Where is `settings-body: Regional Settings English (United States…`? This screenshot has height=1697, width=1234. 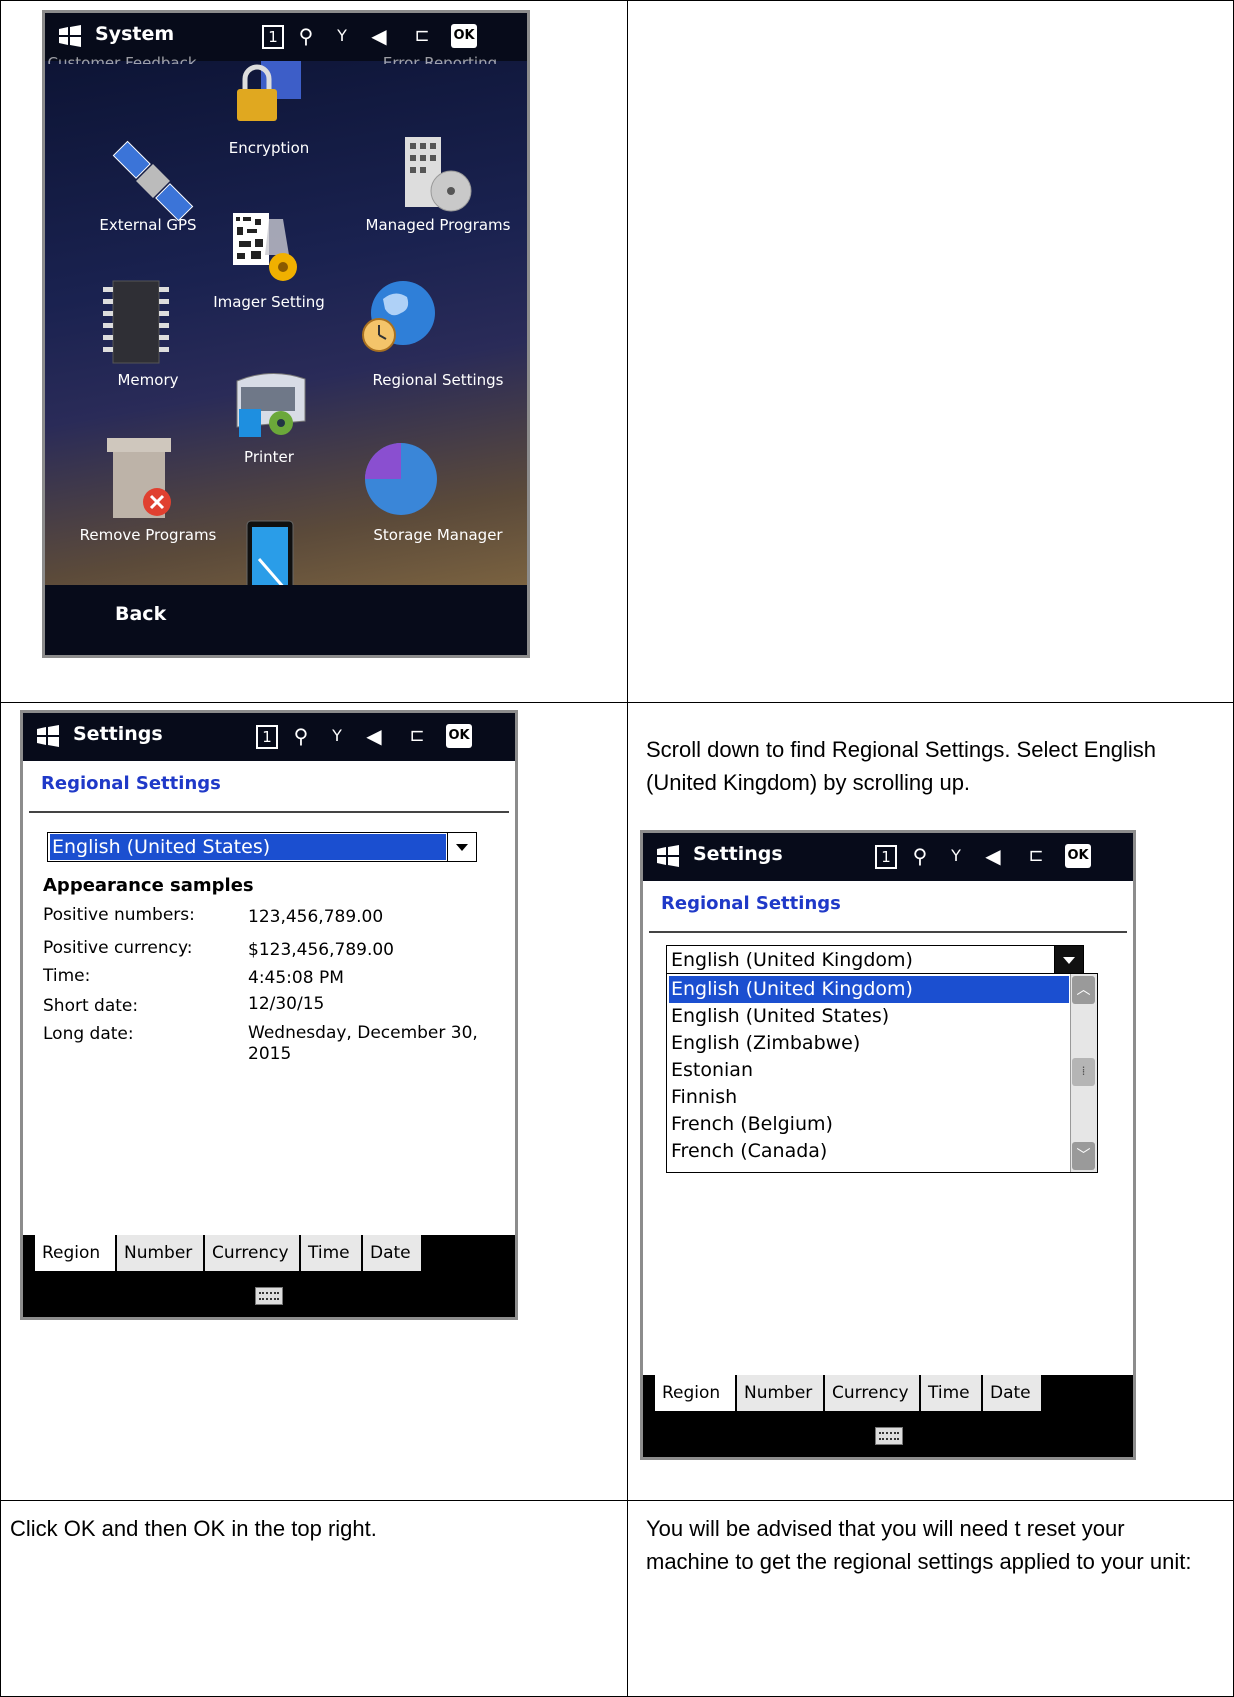 settings-body: Regional Settings English (United States… is located at coordinates (269, 1004).